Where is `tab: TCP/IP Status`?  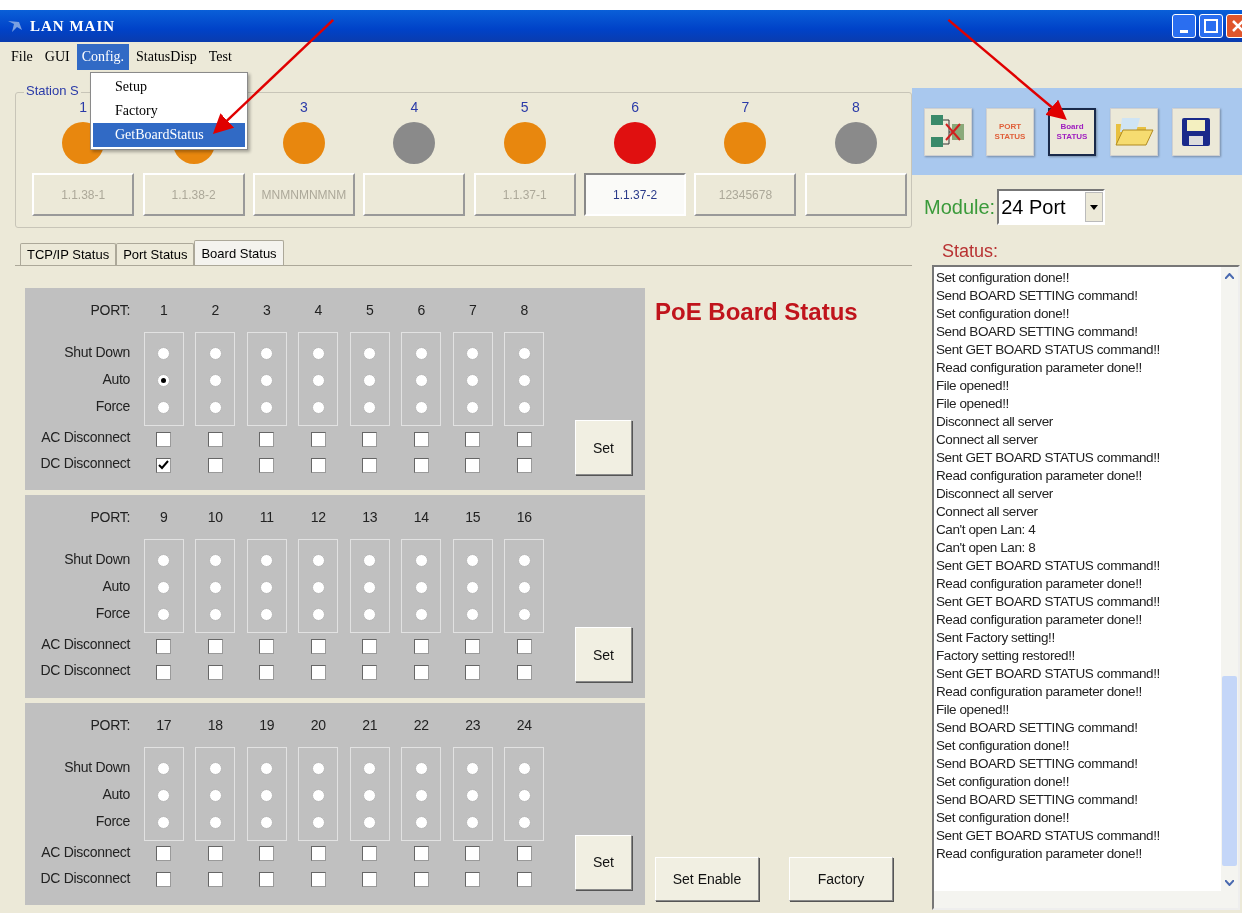 tab: TCP/IP Status is located at coordinates (68, 254).